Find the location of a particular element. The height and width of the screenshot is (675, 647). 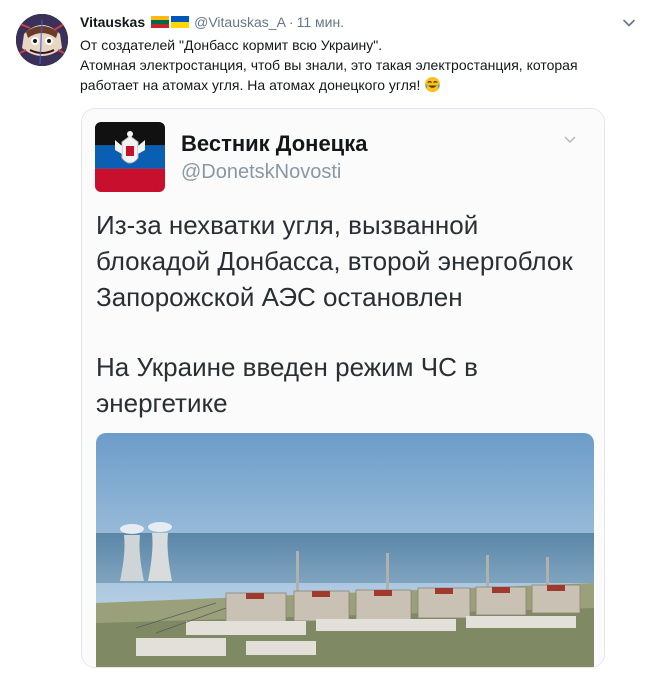

tweet-timestamp: 11 мин. is located at coordinates (321, 22).